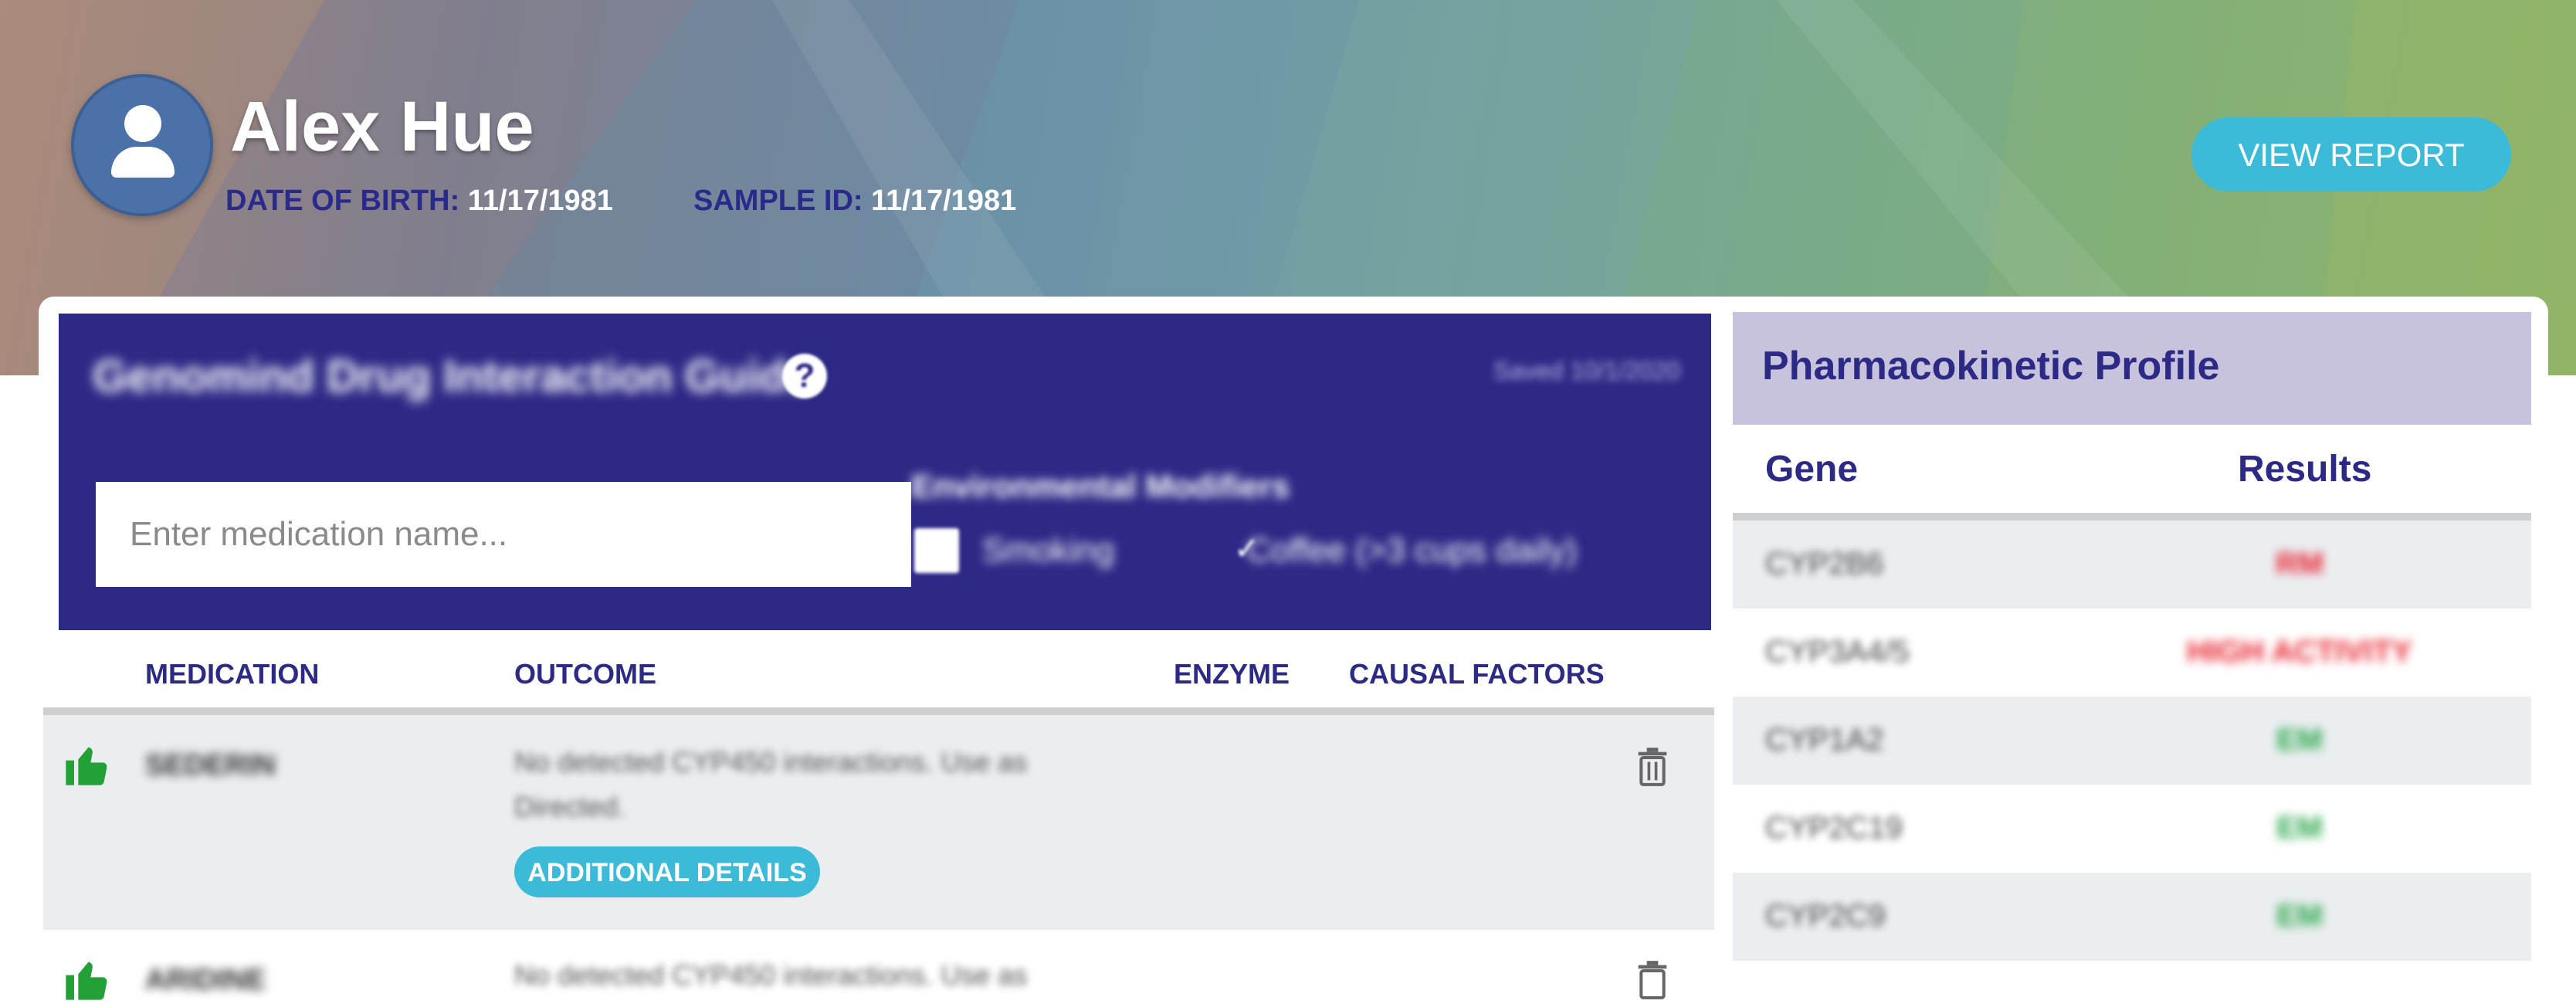 The width and height of the screenshot is (2576, 1004). What do you see at coordinates (452, 376) in the screenshot?
I see `guide-title: Genomind Drug Interaction Guide` at bounding box center [452, 376].